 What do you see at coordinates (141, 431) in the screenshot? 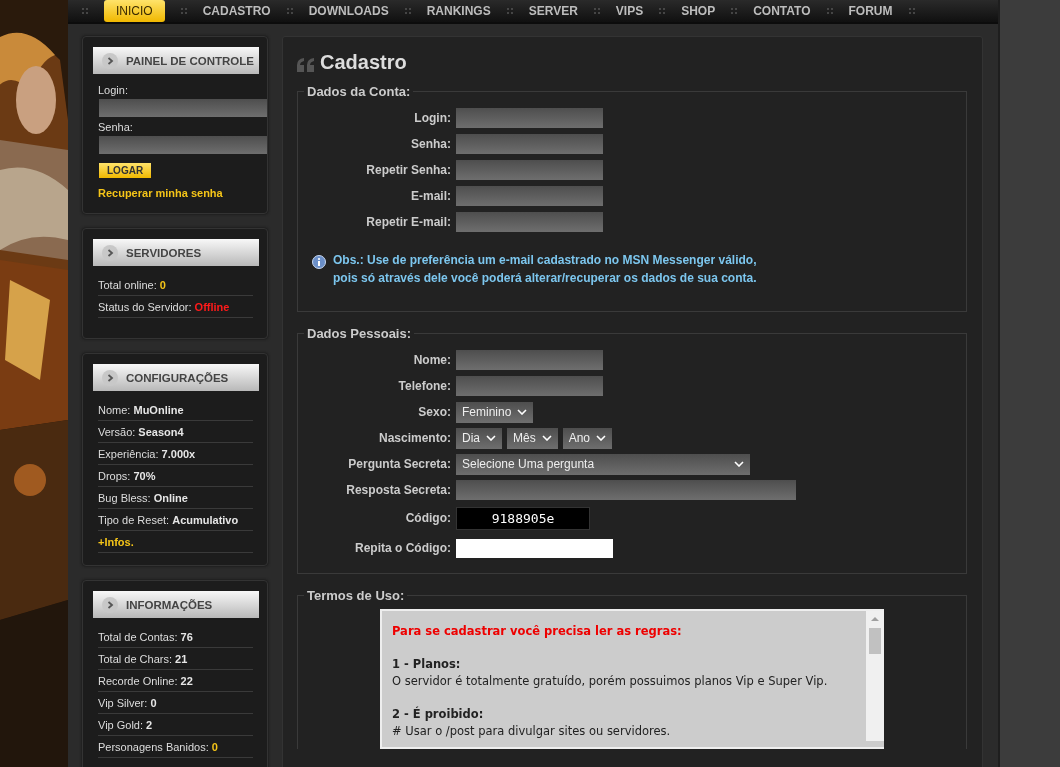
I see `stat-text: Versão: Season4` at bounding box center [141, 431].